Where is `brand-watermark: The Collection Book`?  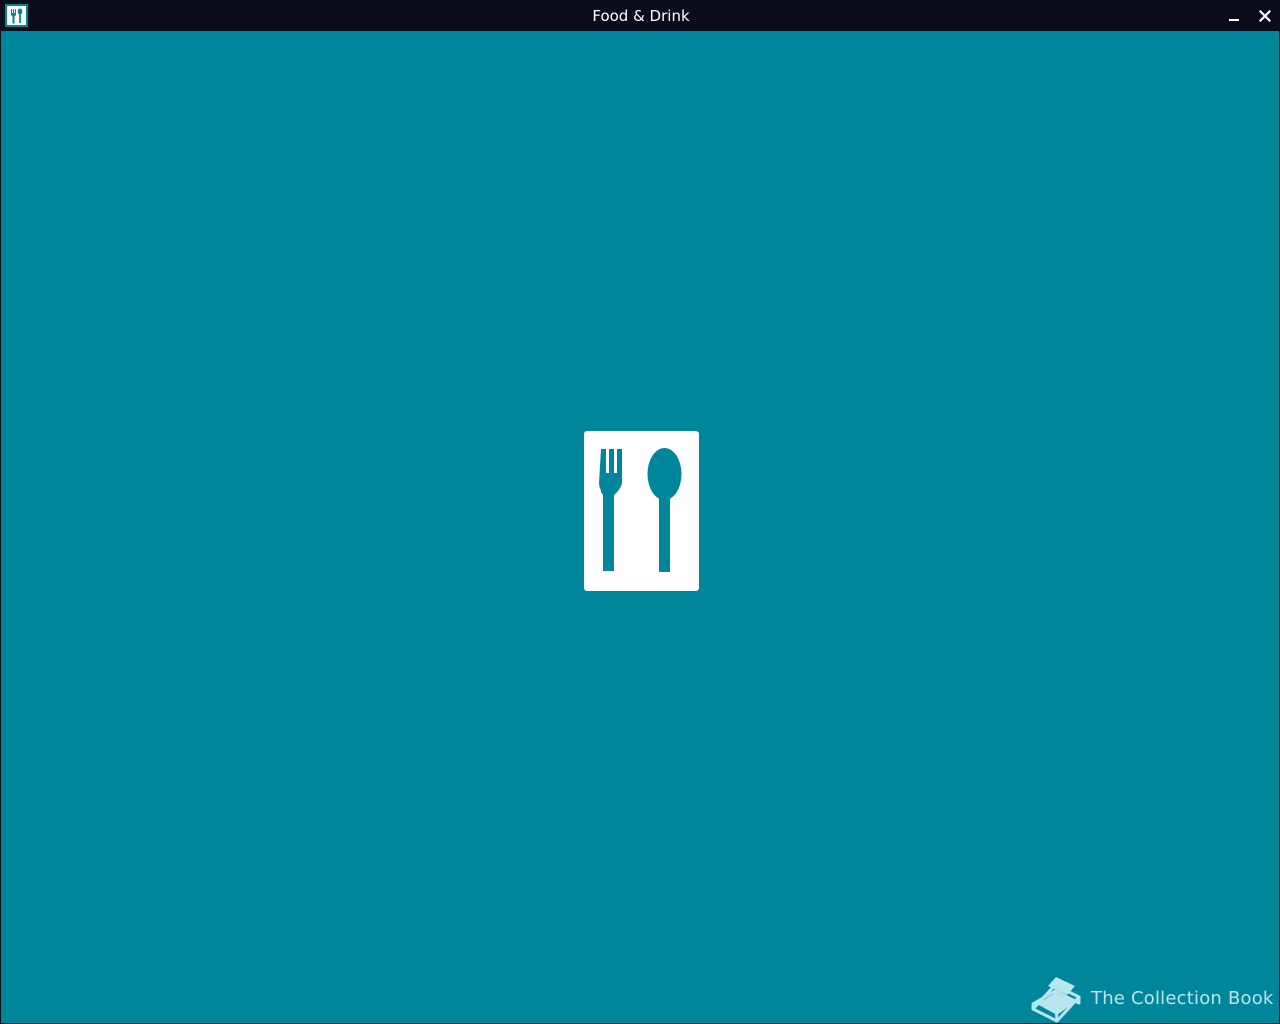
brand-watermark: The Collection Book is located at coordinates (1151, 998).